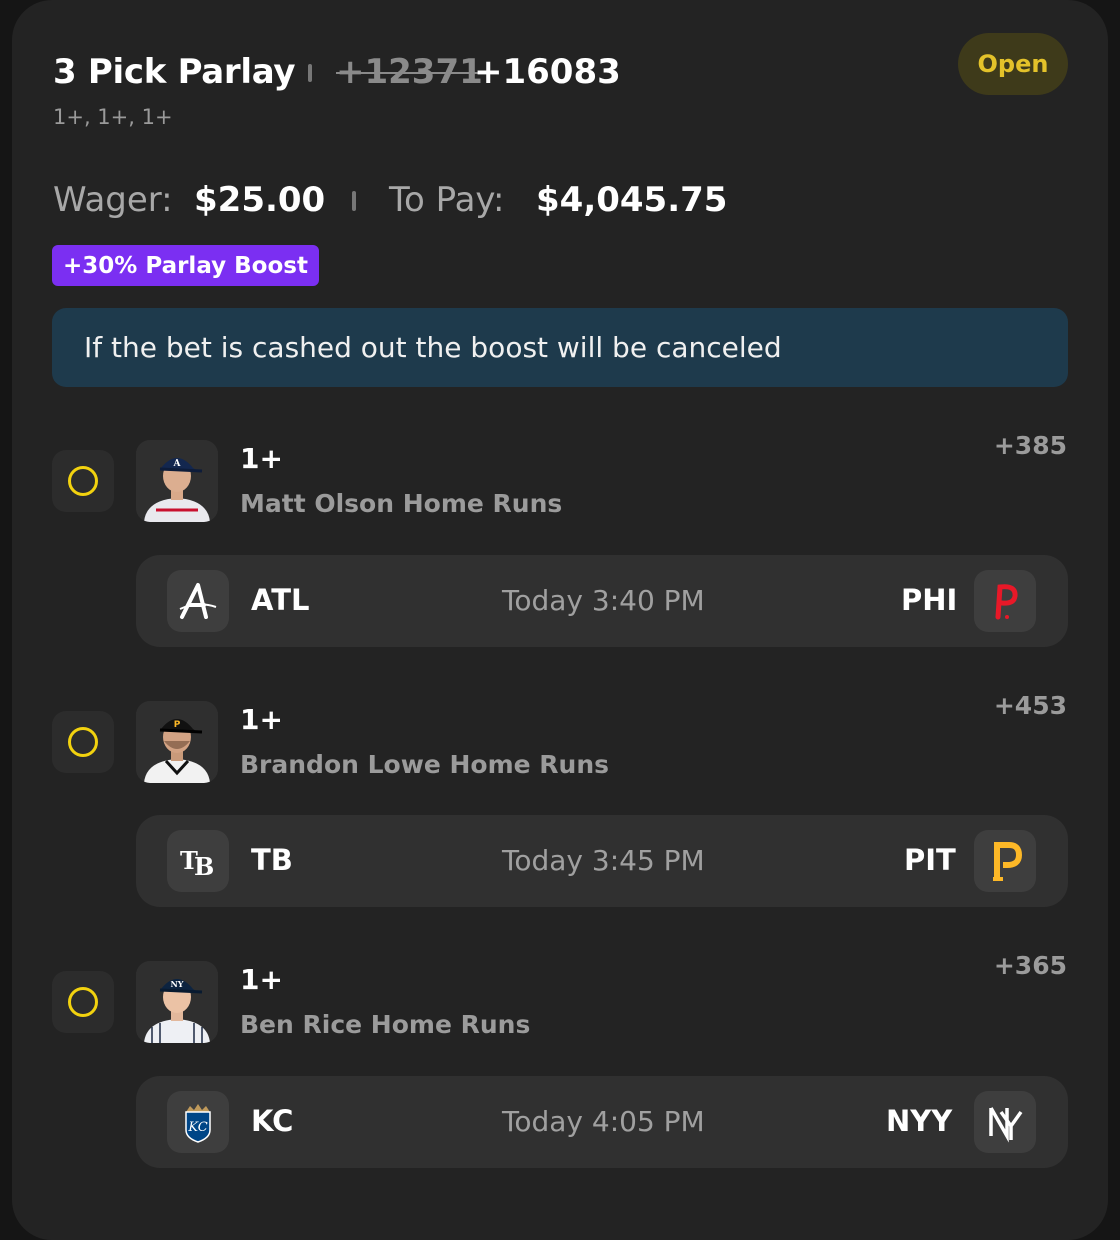 Image resolution: width=1120 pixels, height=1240 pixels. Describe the element at coordinates (176, 984) in the screenshot. I see `svg-text: NY` at that location.